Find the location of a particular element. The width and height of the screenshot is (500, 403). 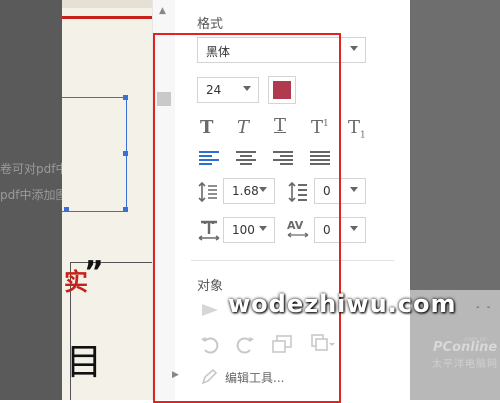

scroll-up-icon: ▲ is located at coordinates (162, 11).